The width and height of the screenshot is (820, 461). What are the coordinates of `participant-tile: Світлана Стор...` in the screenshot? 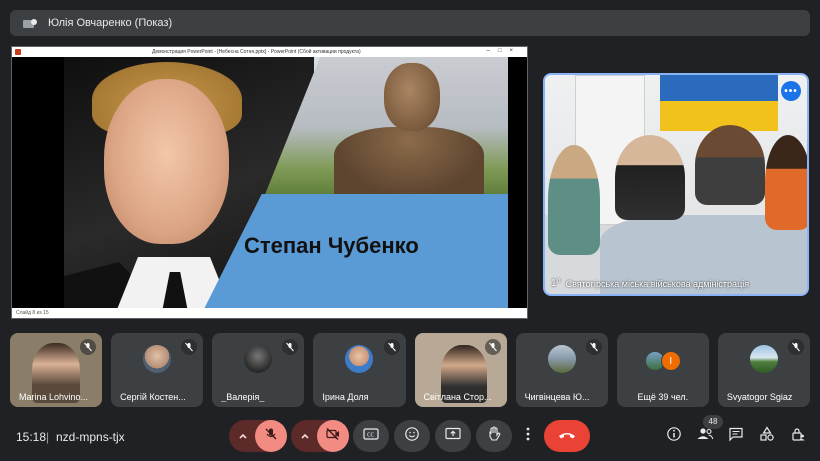 It's located at (460, 370).